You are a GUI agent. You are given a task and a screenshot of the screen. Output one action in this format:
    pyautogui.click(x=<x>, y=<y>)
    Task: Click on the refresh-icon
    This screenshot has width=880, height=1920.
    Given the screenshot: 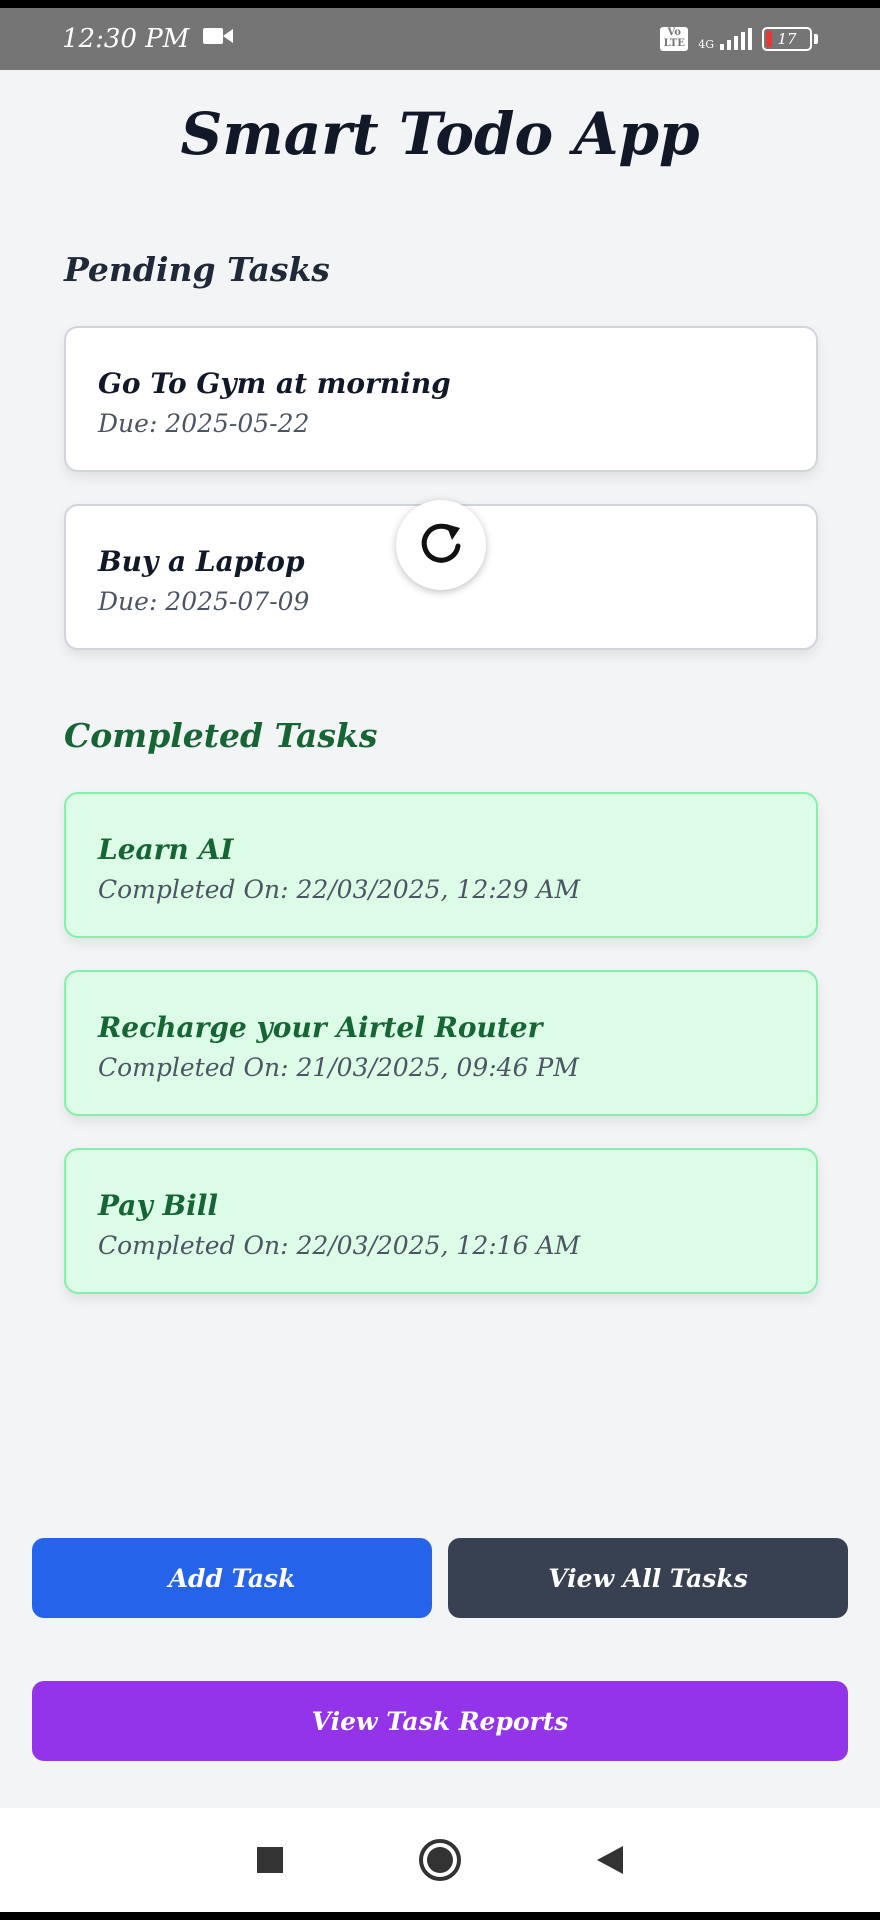 What is the action you would take?
    pyautogui.click(x=441, y=545)
    